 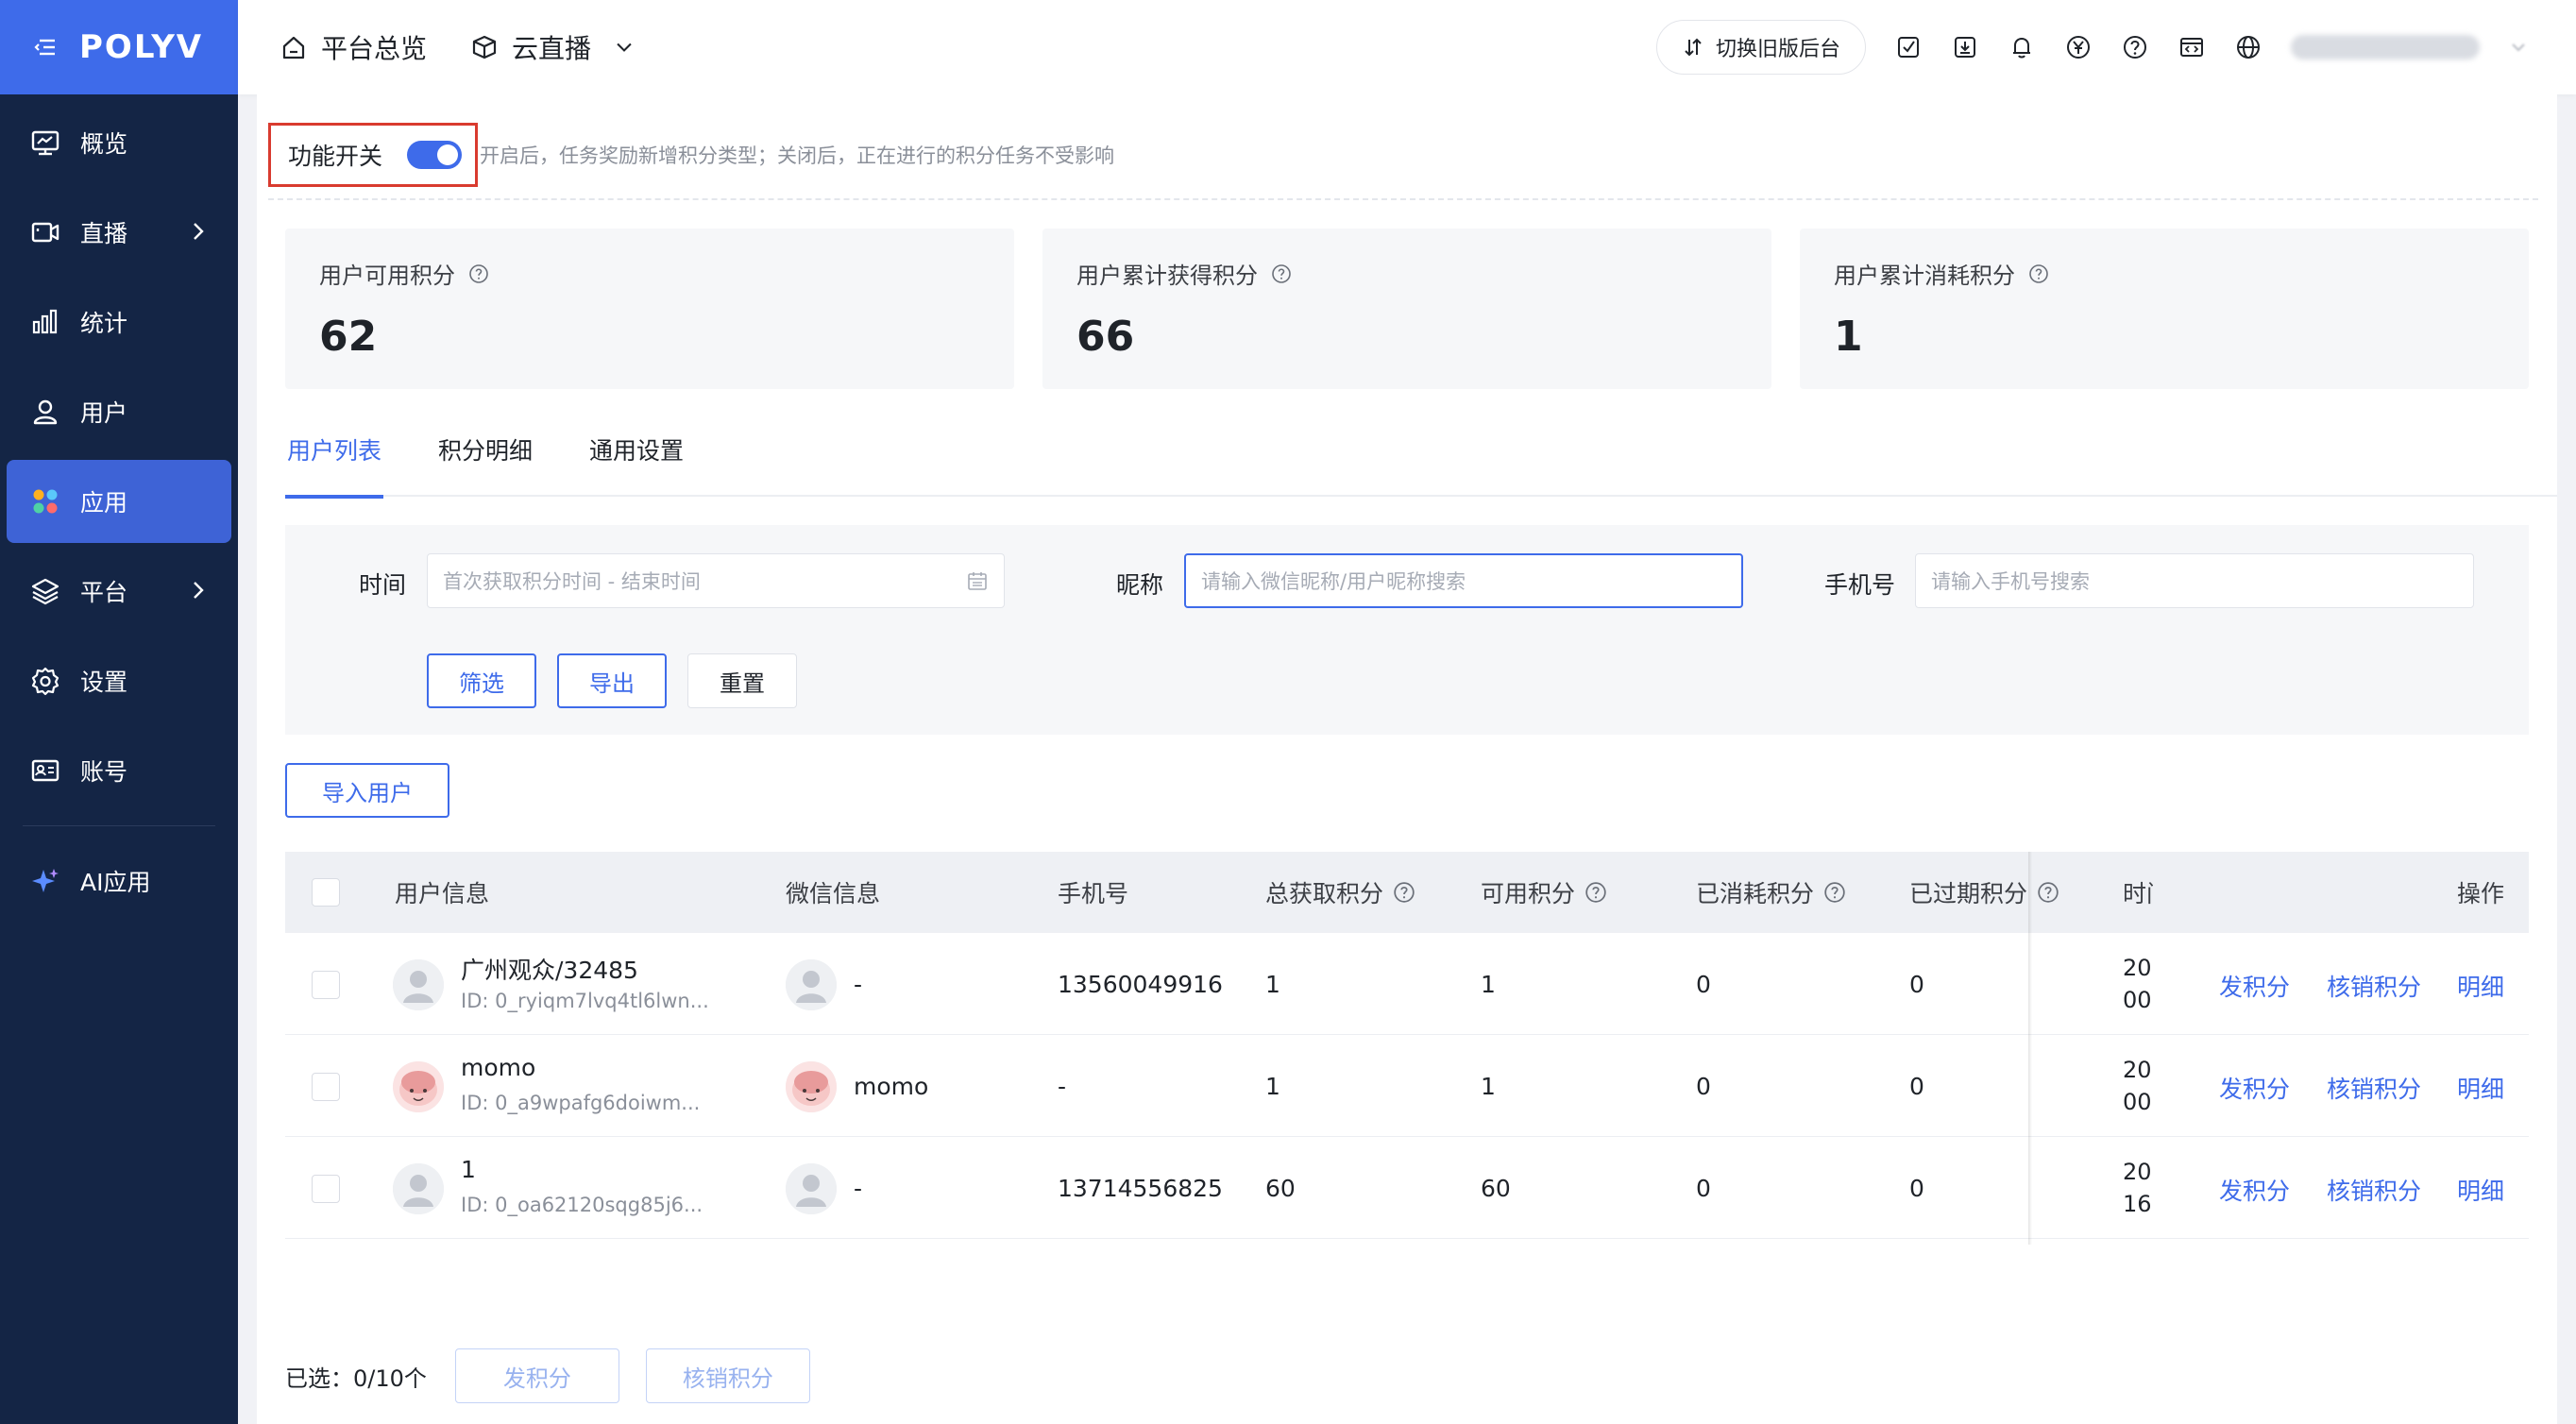 I want to click on user-name: 广州观众/32485, so click(x=549, y=970).